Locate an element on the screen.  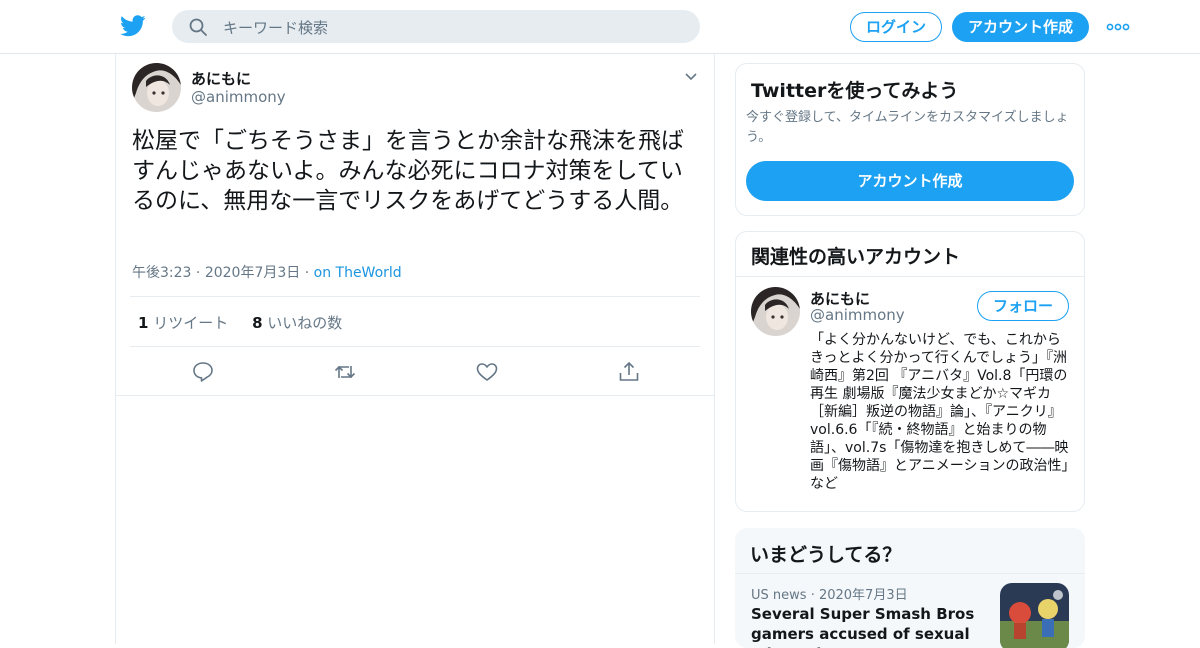
tweet-date: 2020年7月3日 is located at coordinates (252, 273).